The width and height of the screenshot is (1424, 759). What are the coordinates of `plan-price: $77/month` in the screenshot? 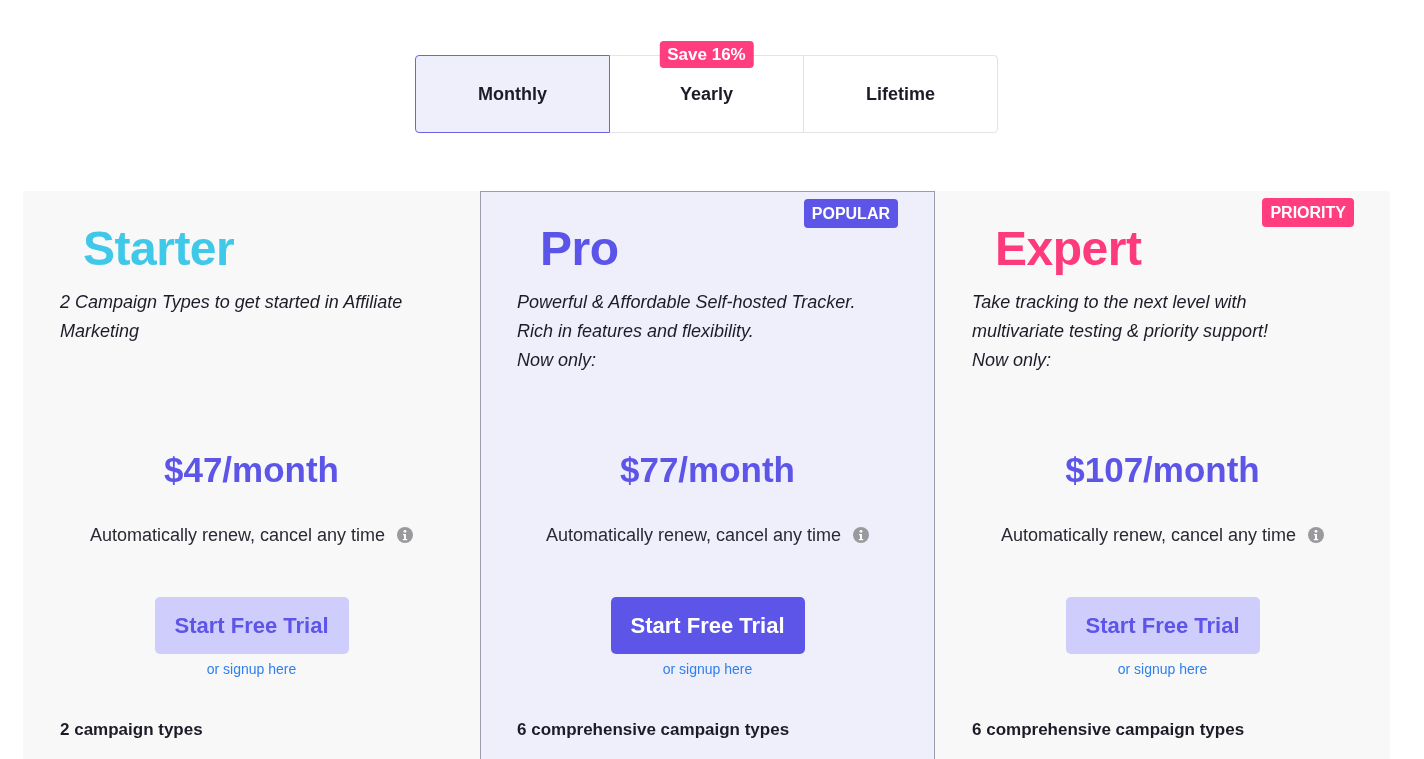 It's located at (707, 470).